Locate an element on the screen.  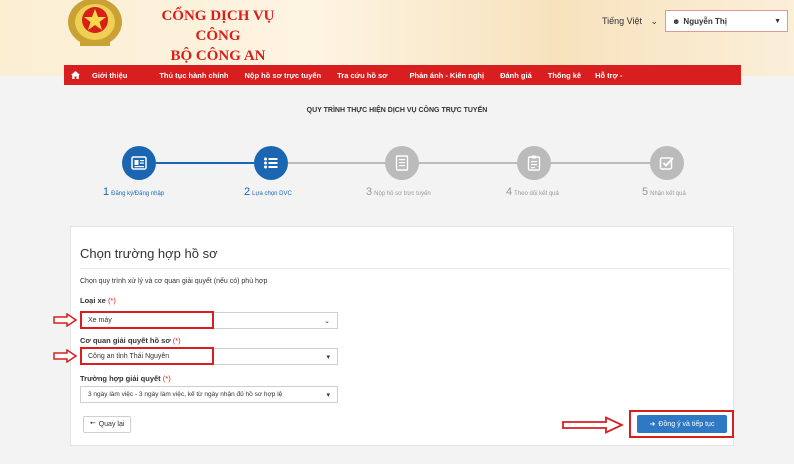
arrow-right-icon: ➜ is located at coordinates (652, 424).